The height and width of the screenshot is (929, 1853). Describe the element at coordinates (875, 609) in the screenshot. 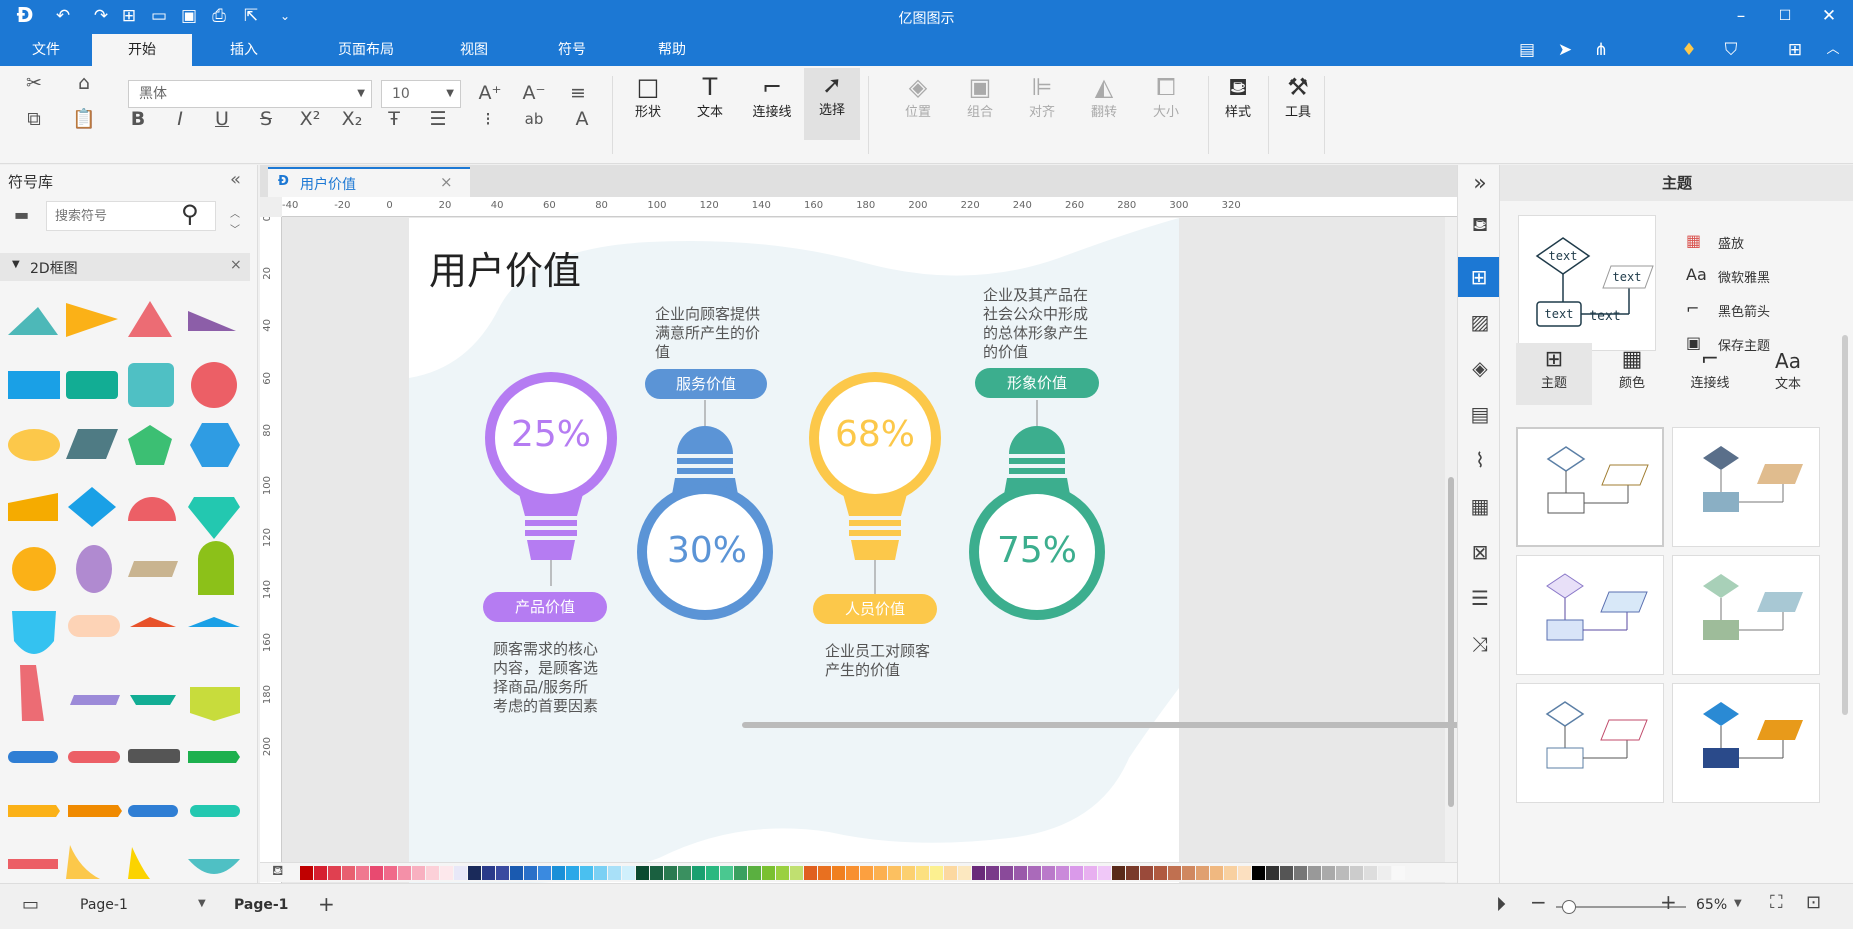

I see `label-people: 人员价值` at that location.